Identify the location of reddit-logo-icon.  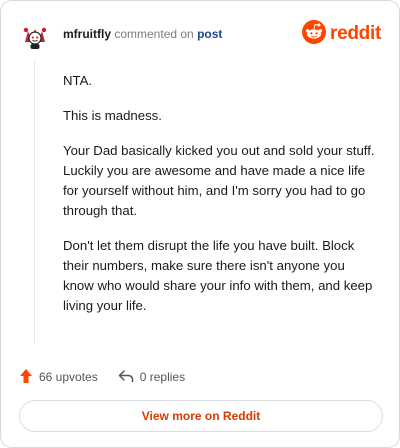
(314, 34).